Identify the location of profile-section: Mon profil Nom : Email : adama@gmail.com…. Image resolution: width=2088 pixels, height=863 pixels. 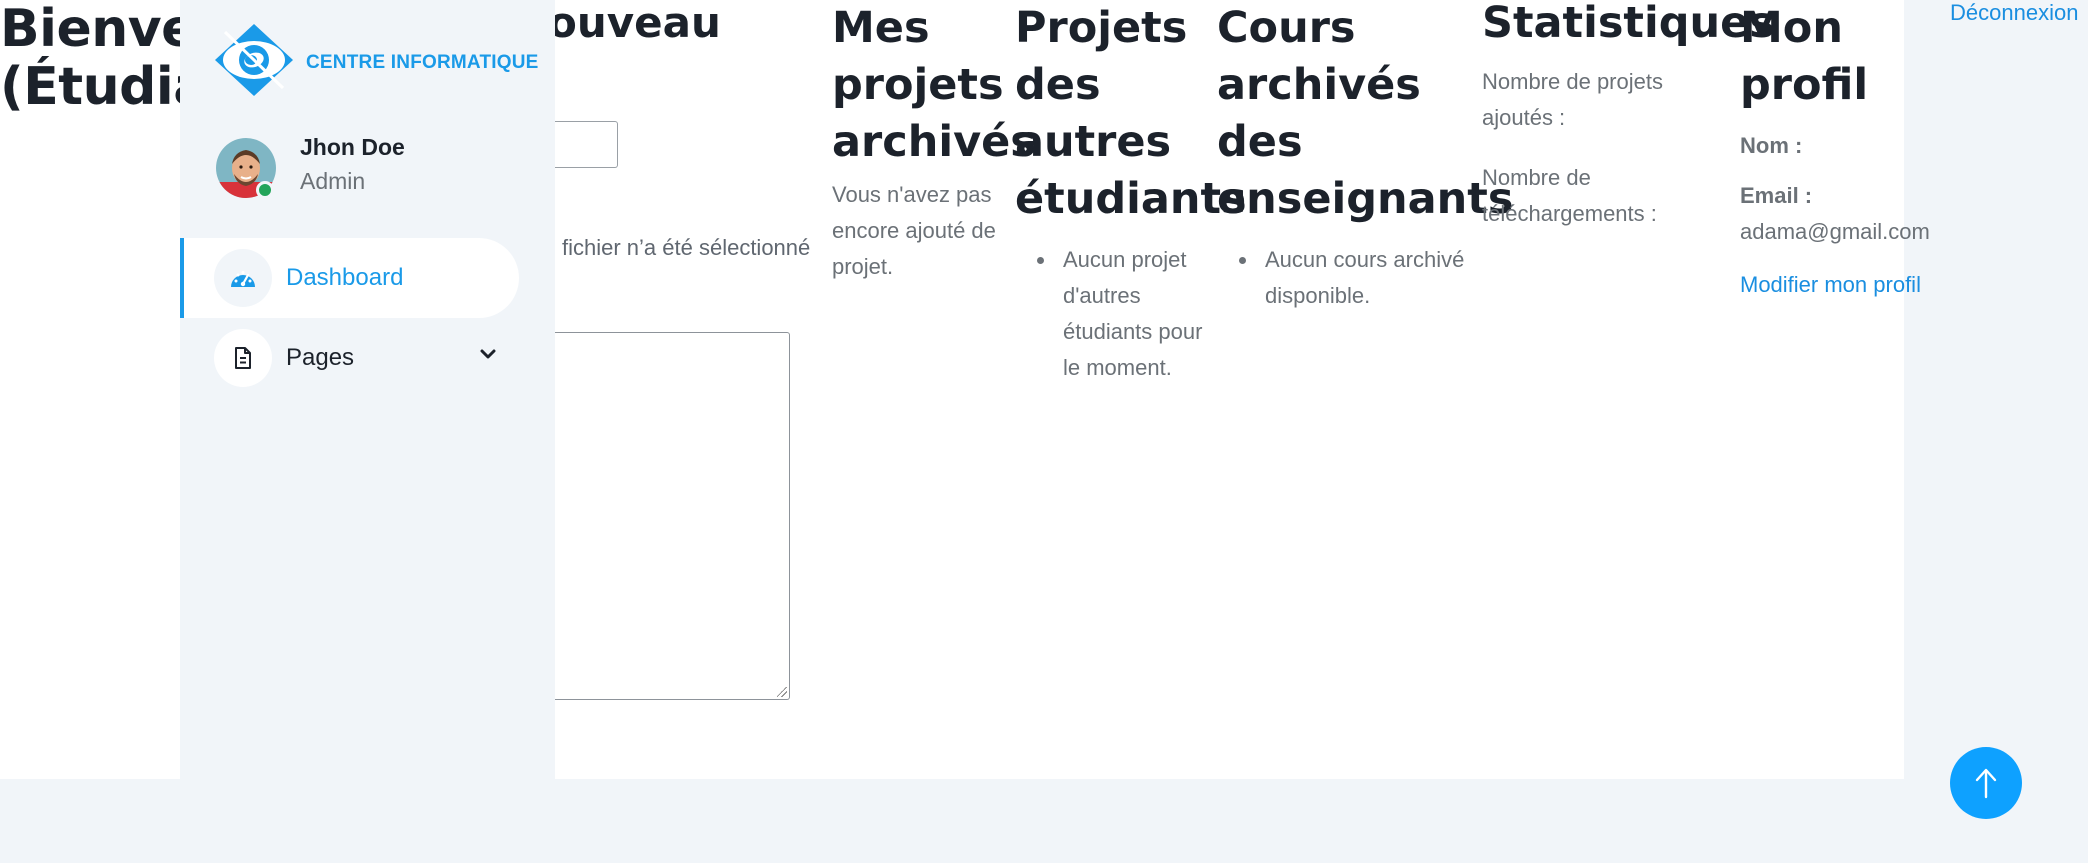
(1860, 149).